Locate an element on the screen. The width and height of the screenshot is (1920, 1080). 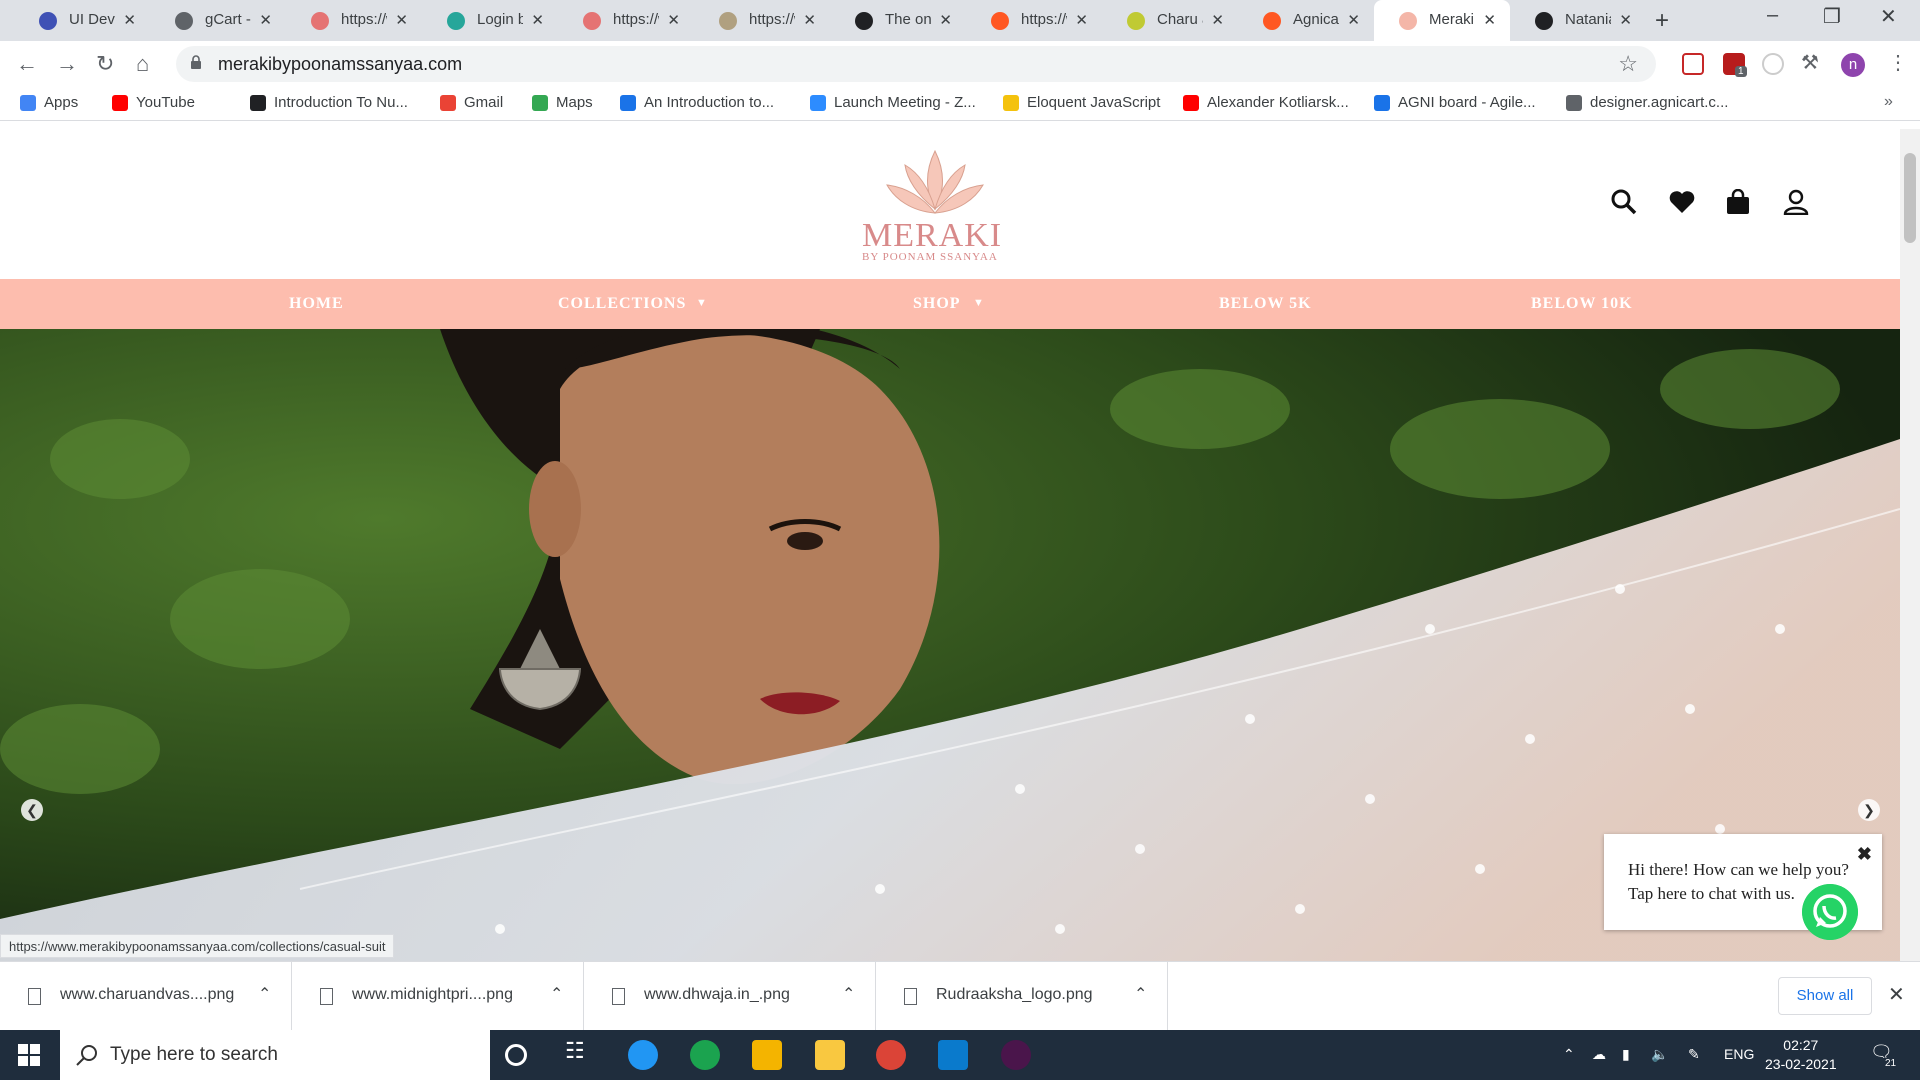
whatsapp-icon is located at coordinates (1830, 912).